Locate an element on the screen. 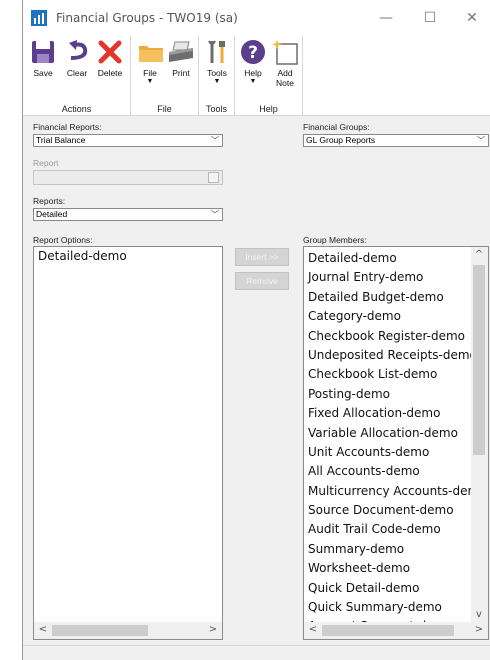  add-note-label-line1: Add is located at coordinates (285, 73).